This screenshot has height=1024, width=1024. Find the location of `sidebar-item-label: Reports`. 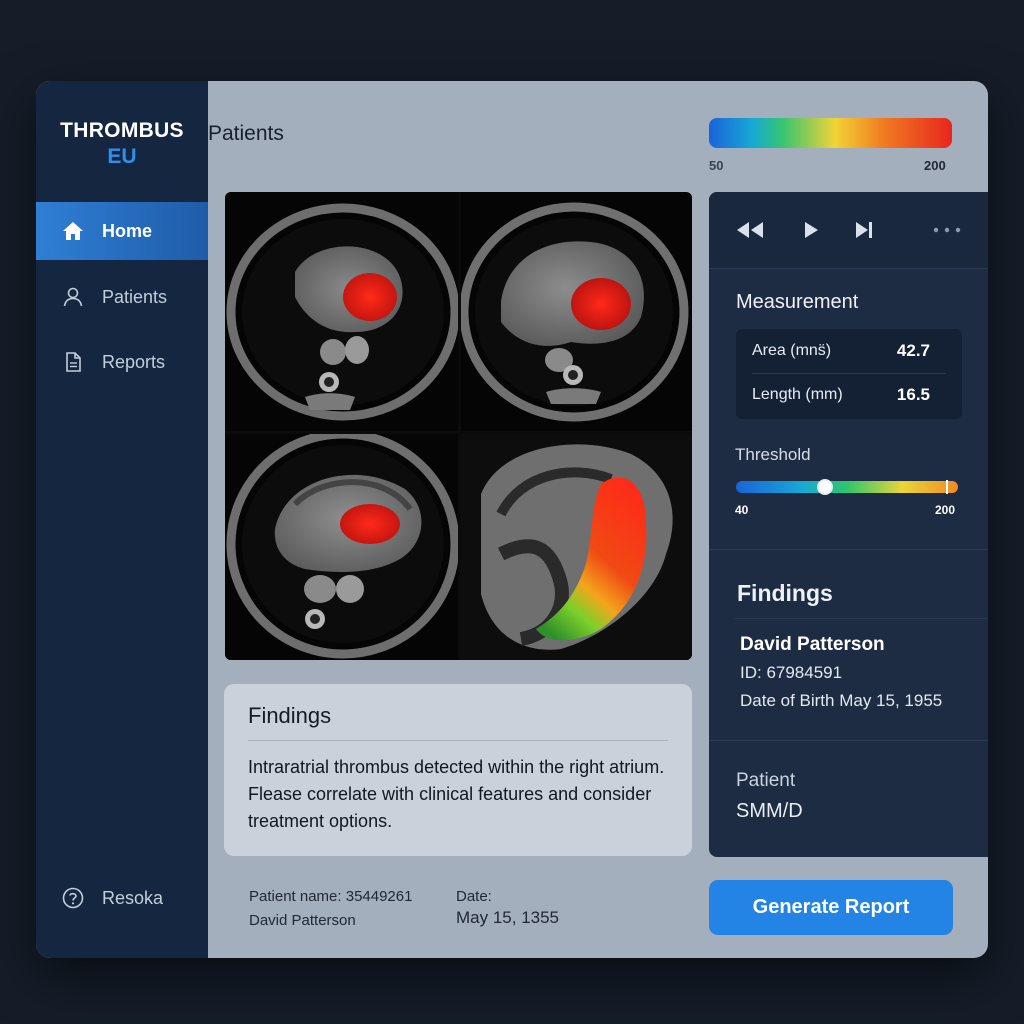

sidebar-item-label: Reports is located at coordinates (134, 361).